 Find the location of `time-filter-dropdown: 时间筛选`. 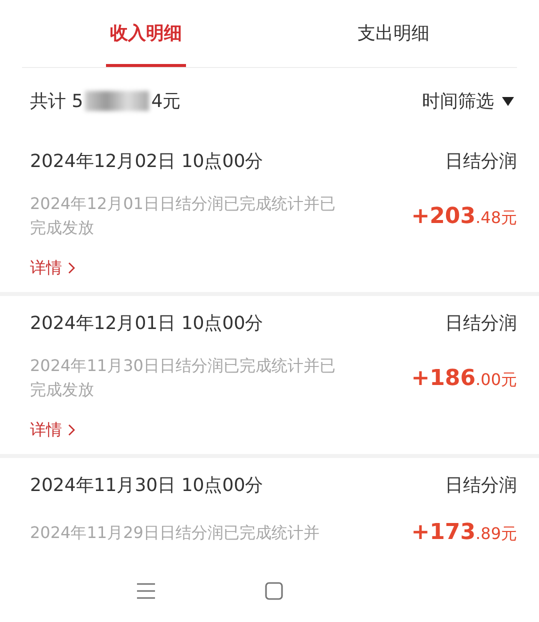

time-filter-dropdown: 时间筛选 is located at coordinates (468, 101).